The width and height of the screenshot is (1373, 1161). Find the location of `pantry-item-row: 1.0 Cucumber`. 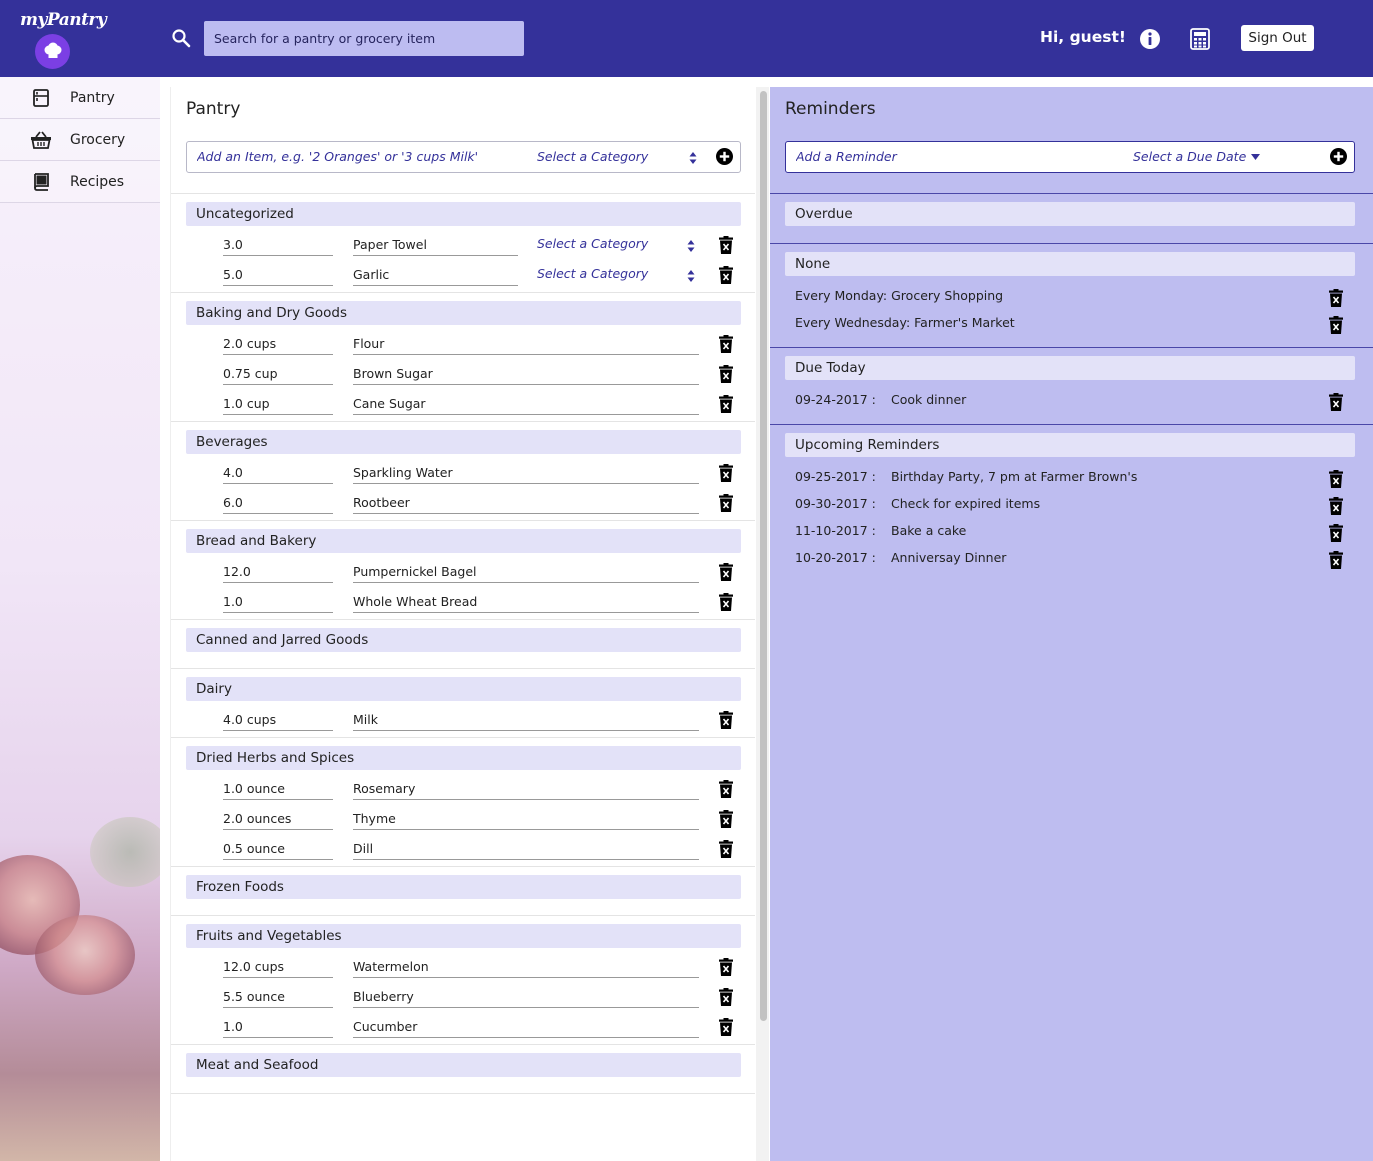

pantry-item-row: 1.0 Cucumber is located at coordinates (483, 1027).